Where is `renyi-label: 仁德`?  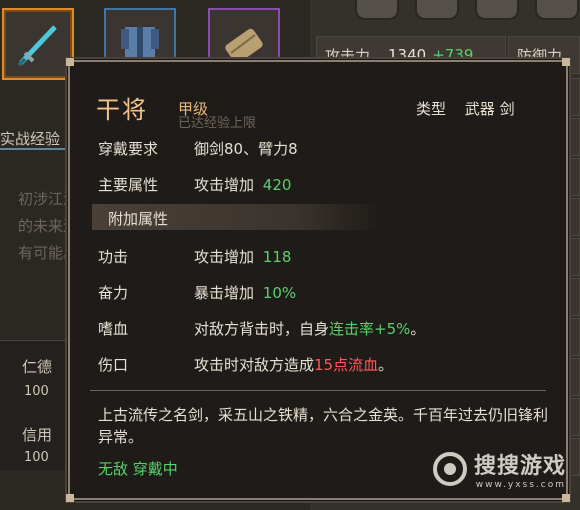 renyi-label: 仁德 is located at coordinates (37, 367).